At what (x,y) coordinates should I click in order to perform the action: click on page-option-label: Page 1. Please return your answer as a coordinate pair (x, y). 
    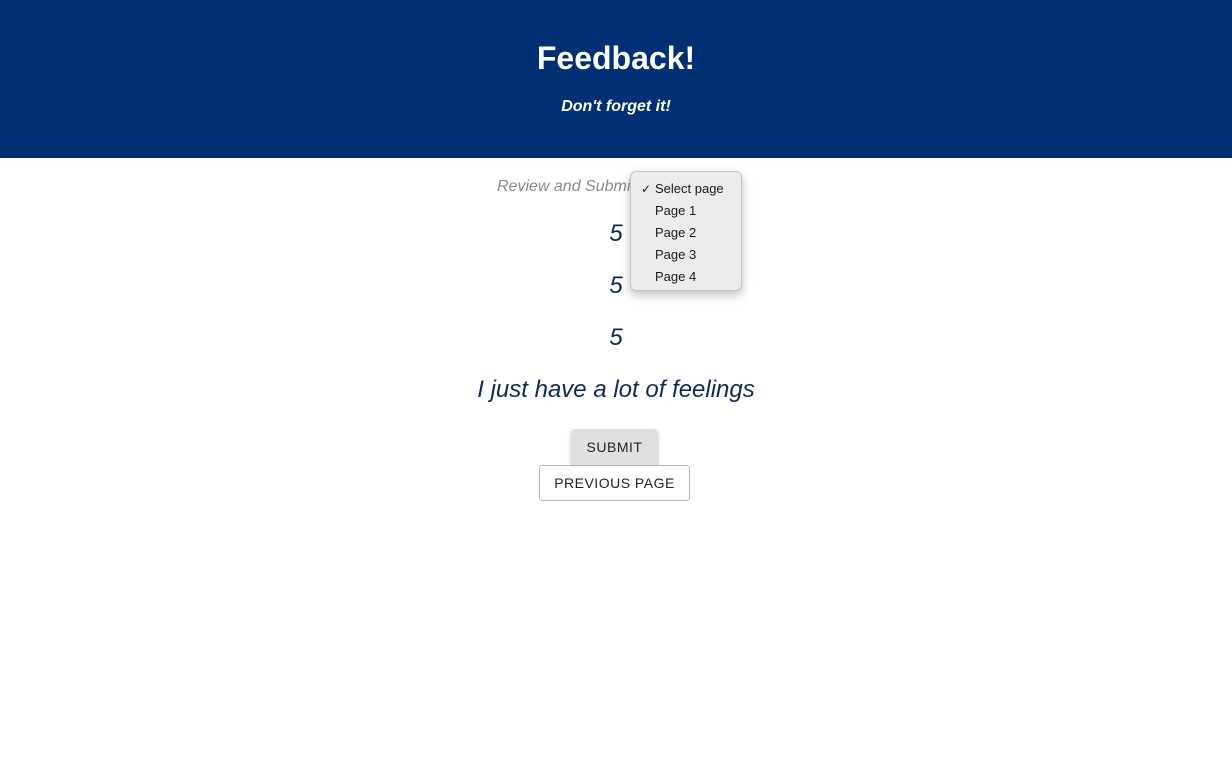
    Looking at the image, I should click on (676, 210).